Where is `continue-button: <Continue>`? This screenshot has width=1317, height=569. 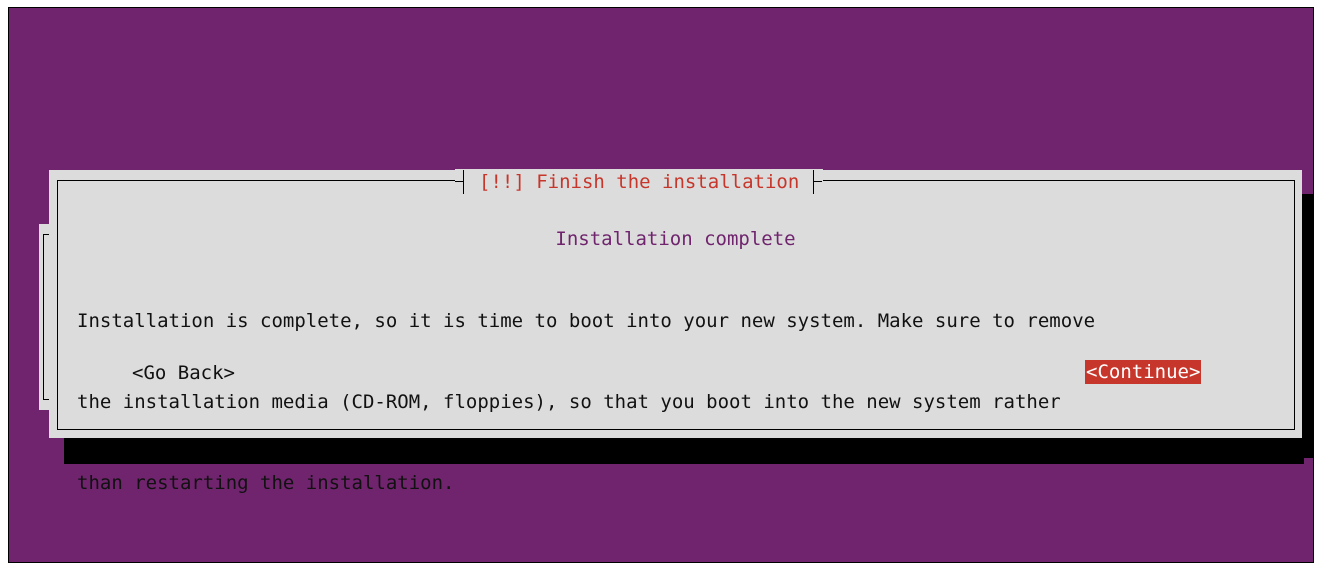
continue-button: <Continue> is located at coordinates (1143, 372).